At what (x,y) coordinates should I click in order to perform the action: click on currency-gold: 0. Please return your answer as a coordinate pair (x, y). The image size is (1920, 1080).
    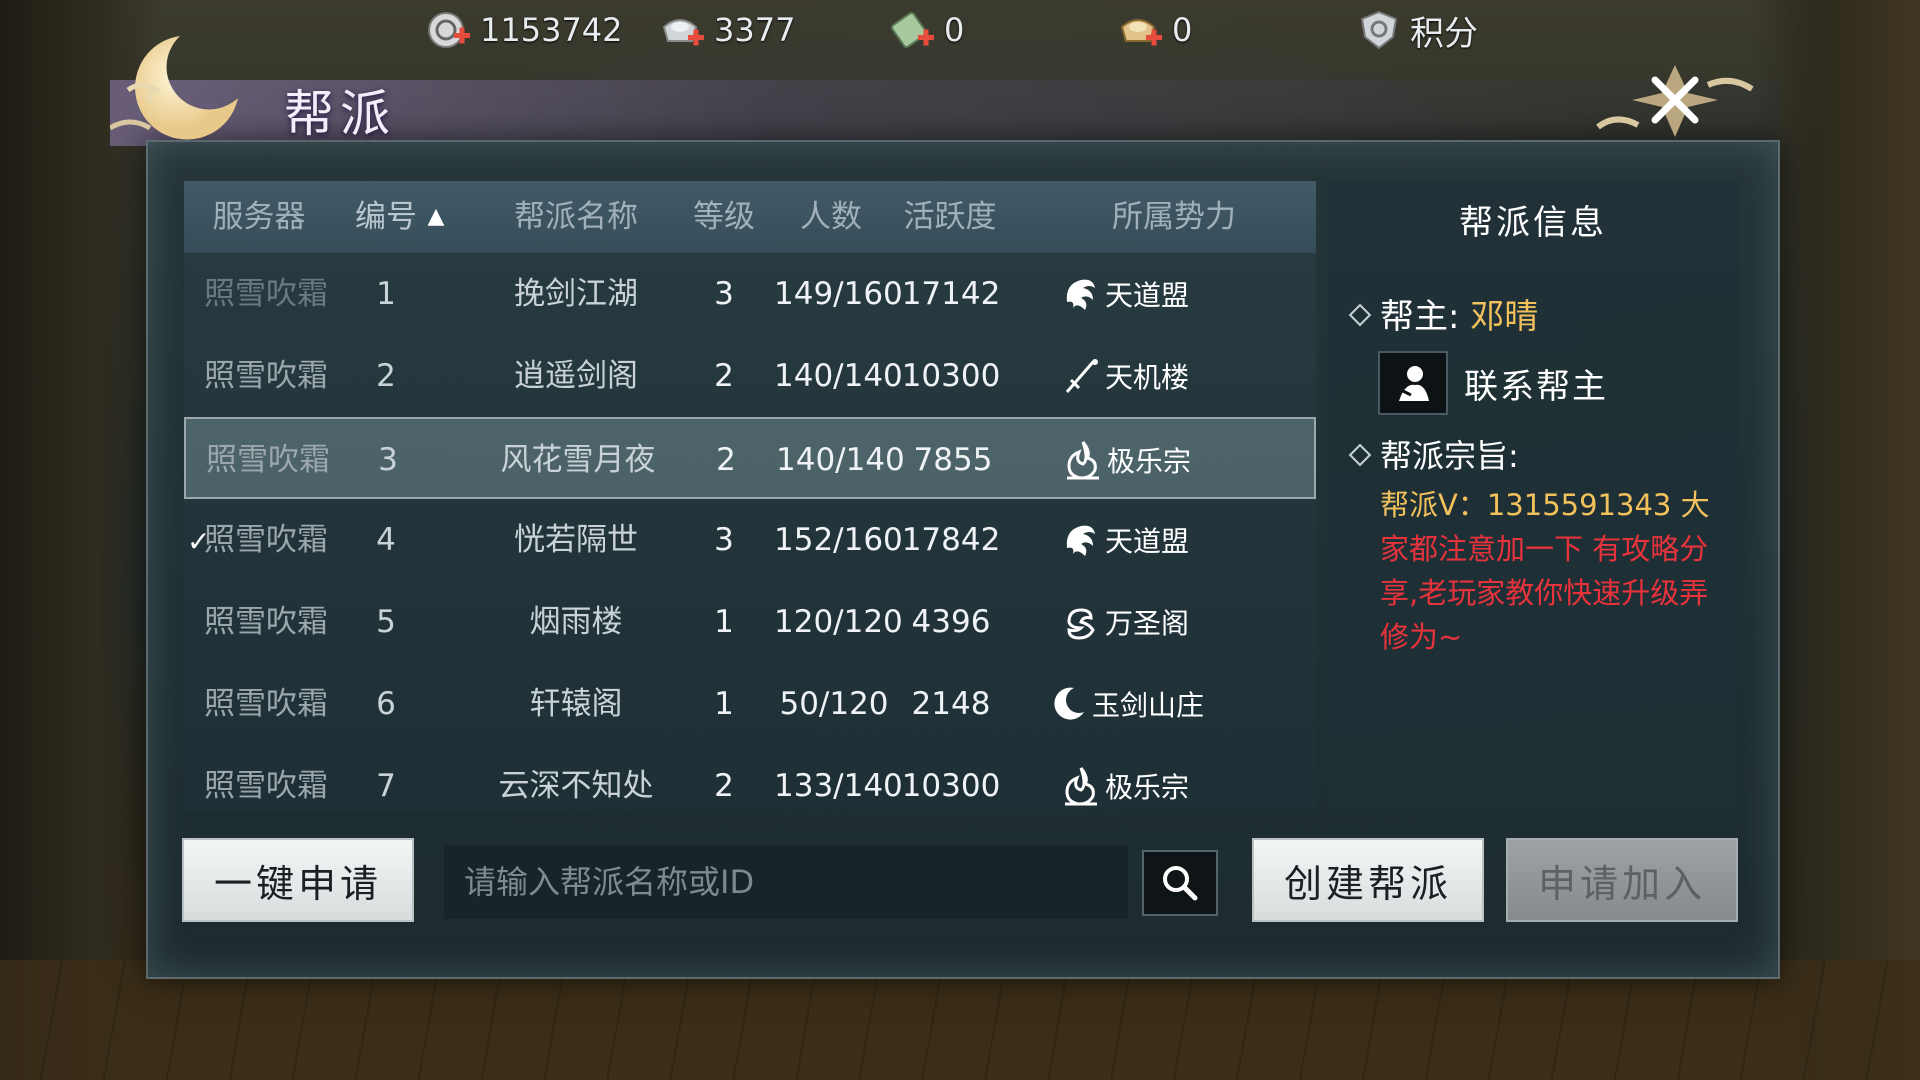
    Looking at the image, I should click on (1155, 30).